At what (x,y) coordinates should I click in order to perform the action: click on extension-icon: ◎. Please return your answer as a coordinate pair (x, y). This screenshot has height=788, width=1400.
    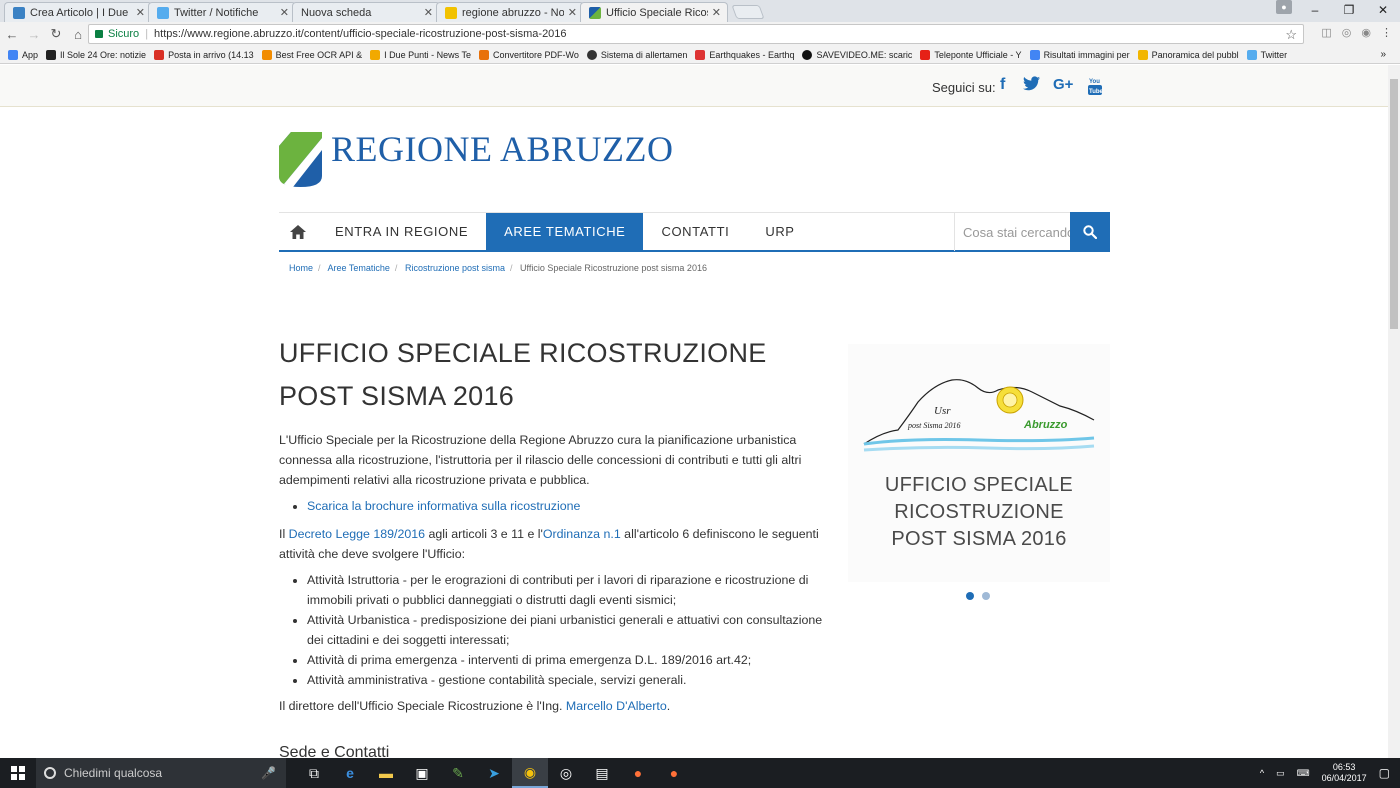
    Looking at the image, I should click on (1347, 32).